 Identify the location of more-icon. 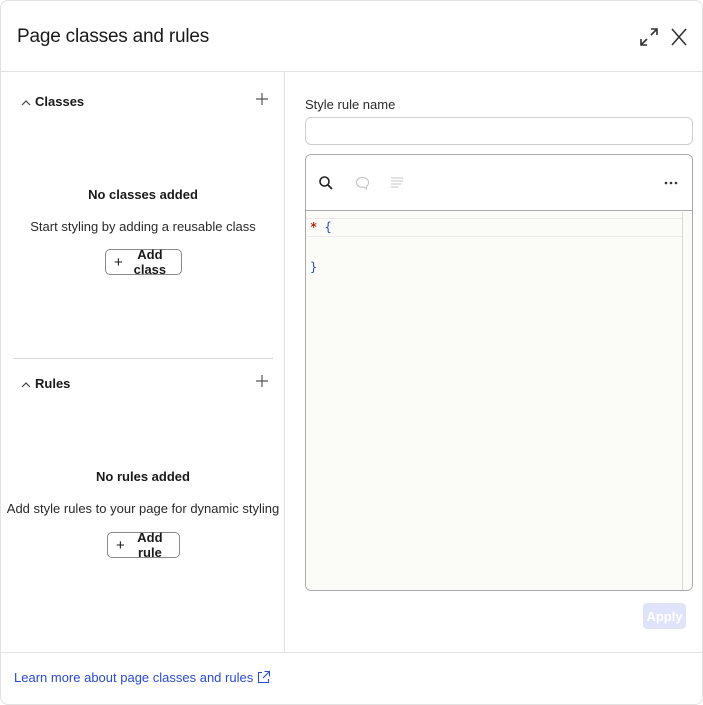
(671, 183).